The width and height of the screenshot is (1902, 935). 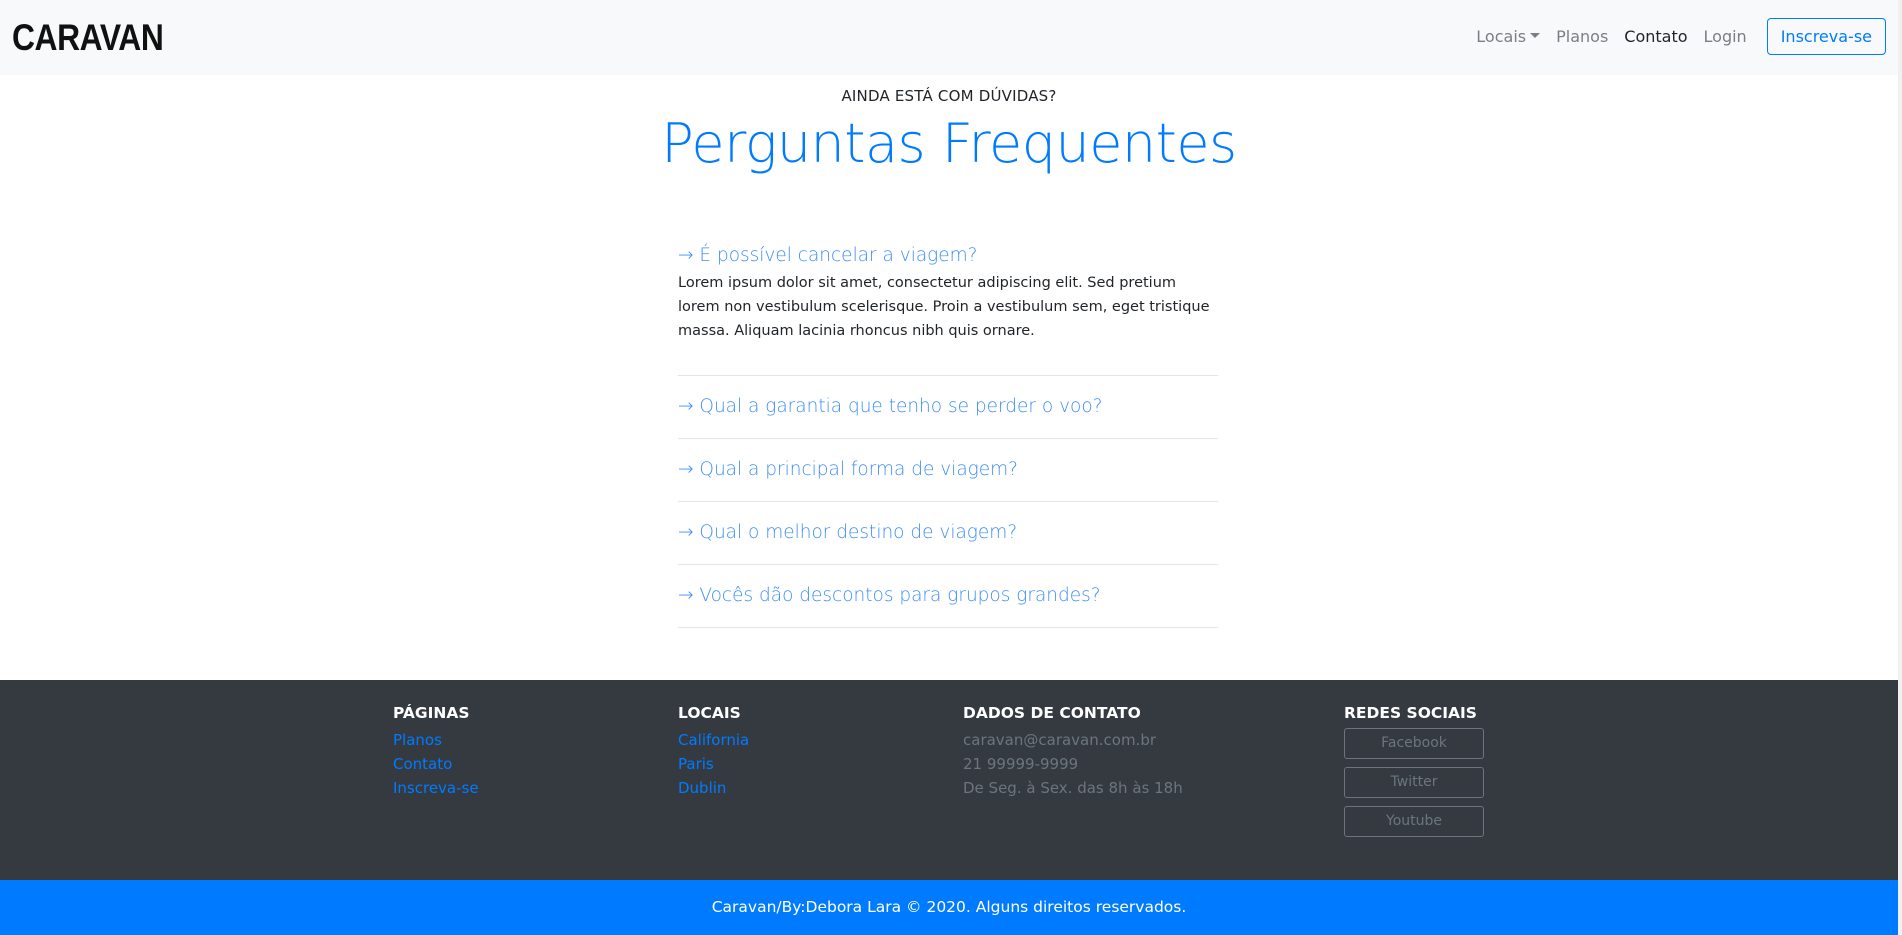 I want to click on caret-down-icon, so click(x=1535, y=35).